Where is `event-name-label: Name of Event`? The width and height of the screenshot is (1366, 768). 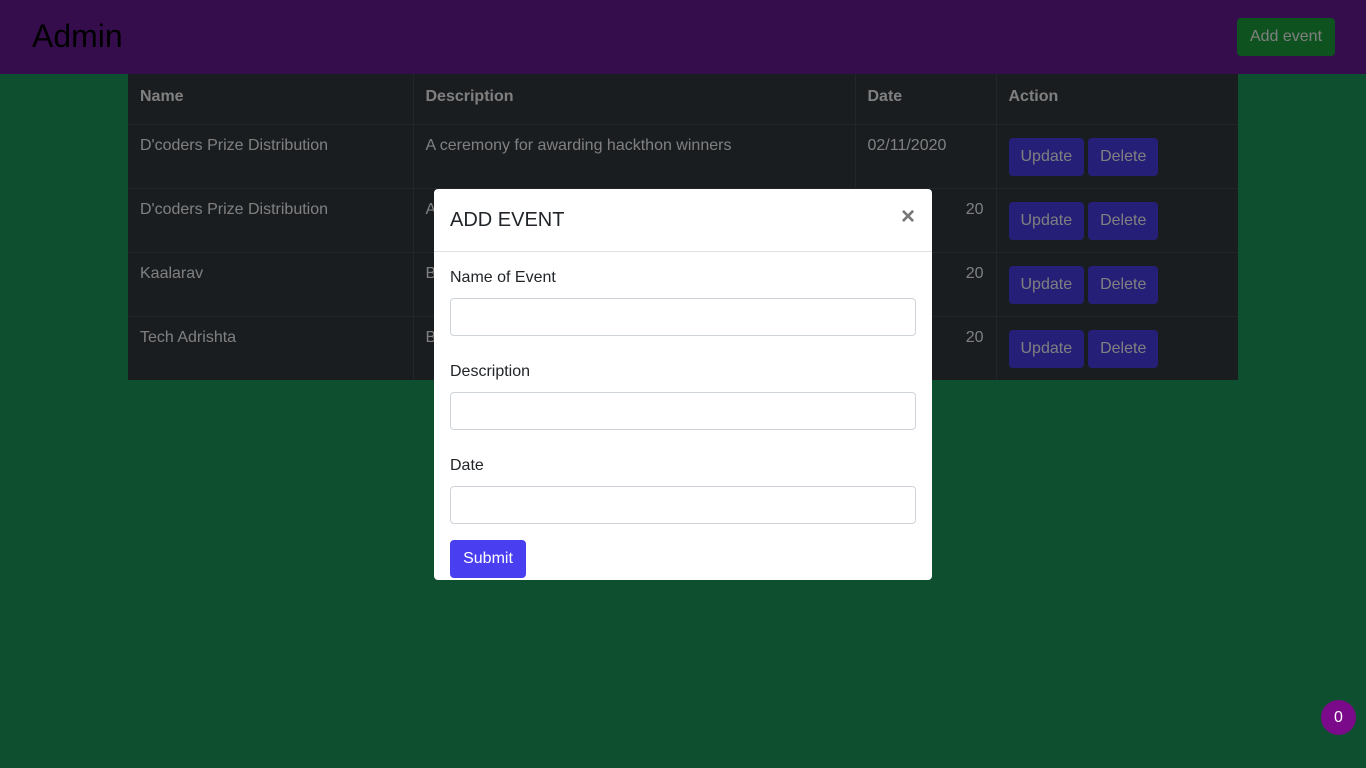
event-name-label: Name of Event is located at coordinates (503, 277).